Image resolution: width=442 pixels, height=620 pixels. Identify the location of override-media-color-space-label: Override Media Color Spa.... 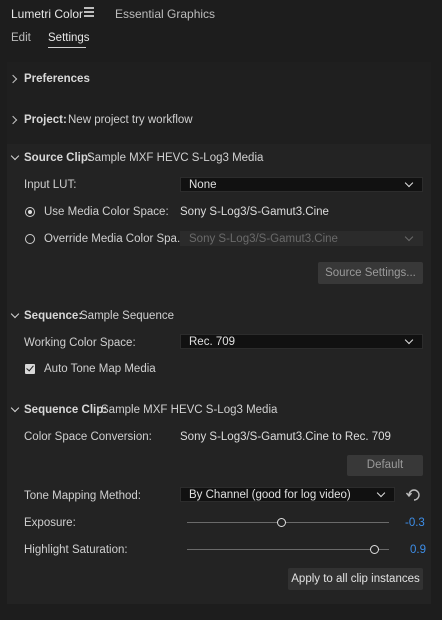
(115, 239).